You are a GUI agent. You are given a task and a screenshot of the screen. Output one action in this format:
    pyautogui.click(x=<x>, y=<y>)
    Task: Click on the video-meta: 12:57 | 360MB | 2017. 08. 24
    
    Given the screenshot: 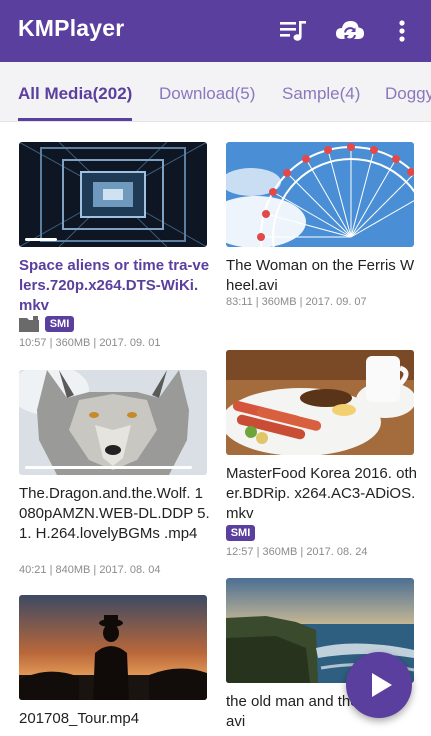 What is the action you would take?
    pyautogui.click(x=297, y=552)
    